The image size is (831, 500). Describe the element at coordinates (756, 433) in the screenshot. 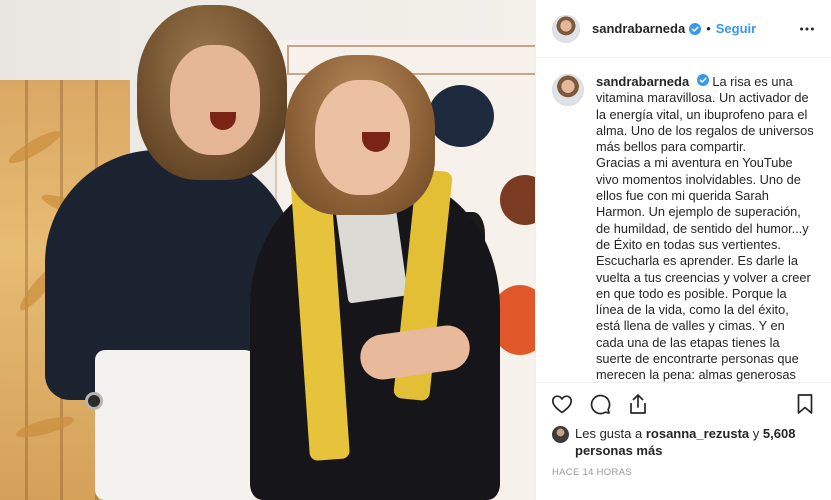

I see `likes-and: y` at that location.